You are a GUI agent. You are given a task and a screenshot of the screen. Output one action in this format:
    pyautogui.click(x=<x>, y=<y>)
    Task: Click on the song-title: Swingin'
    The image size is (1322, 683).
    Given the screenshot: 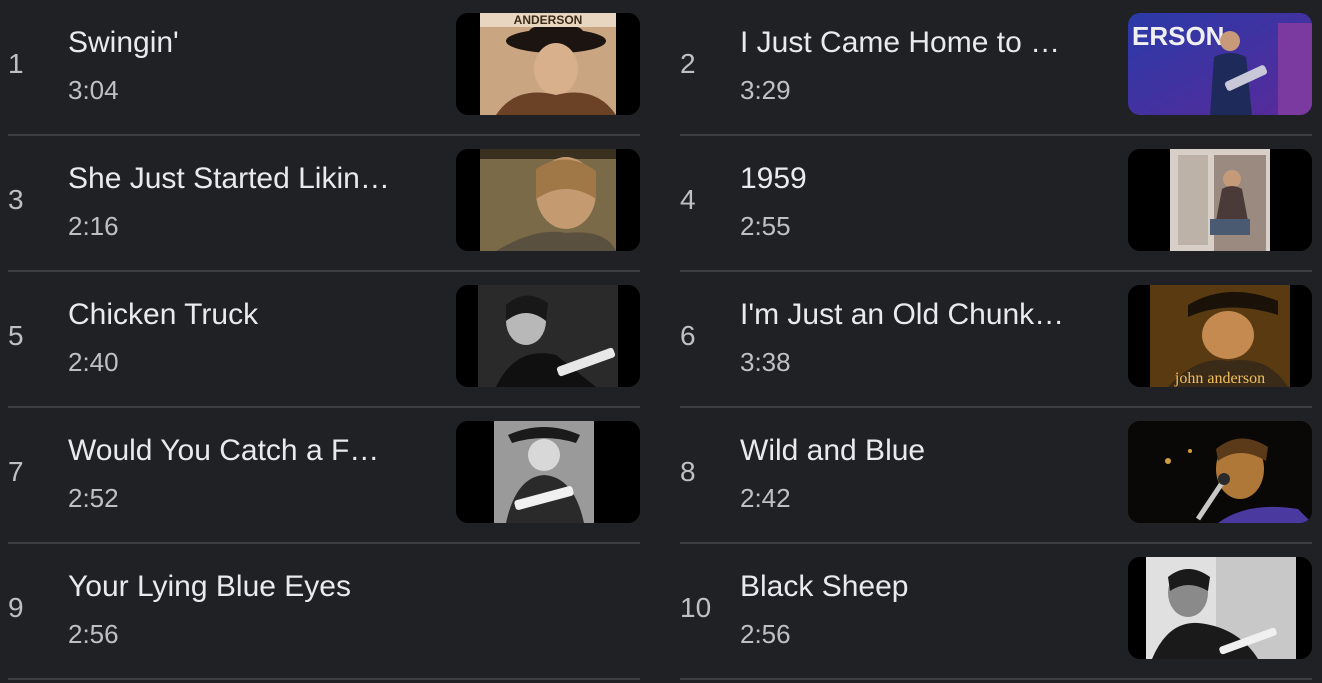 What is the action you would take?
    pyautogui.click(x=243, y=43)
    